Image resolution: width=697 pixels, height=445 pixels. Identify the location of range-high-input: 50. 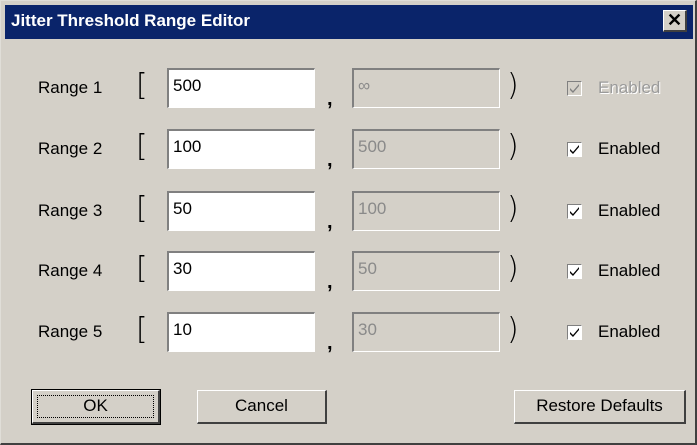
(426, 271).